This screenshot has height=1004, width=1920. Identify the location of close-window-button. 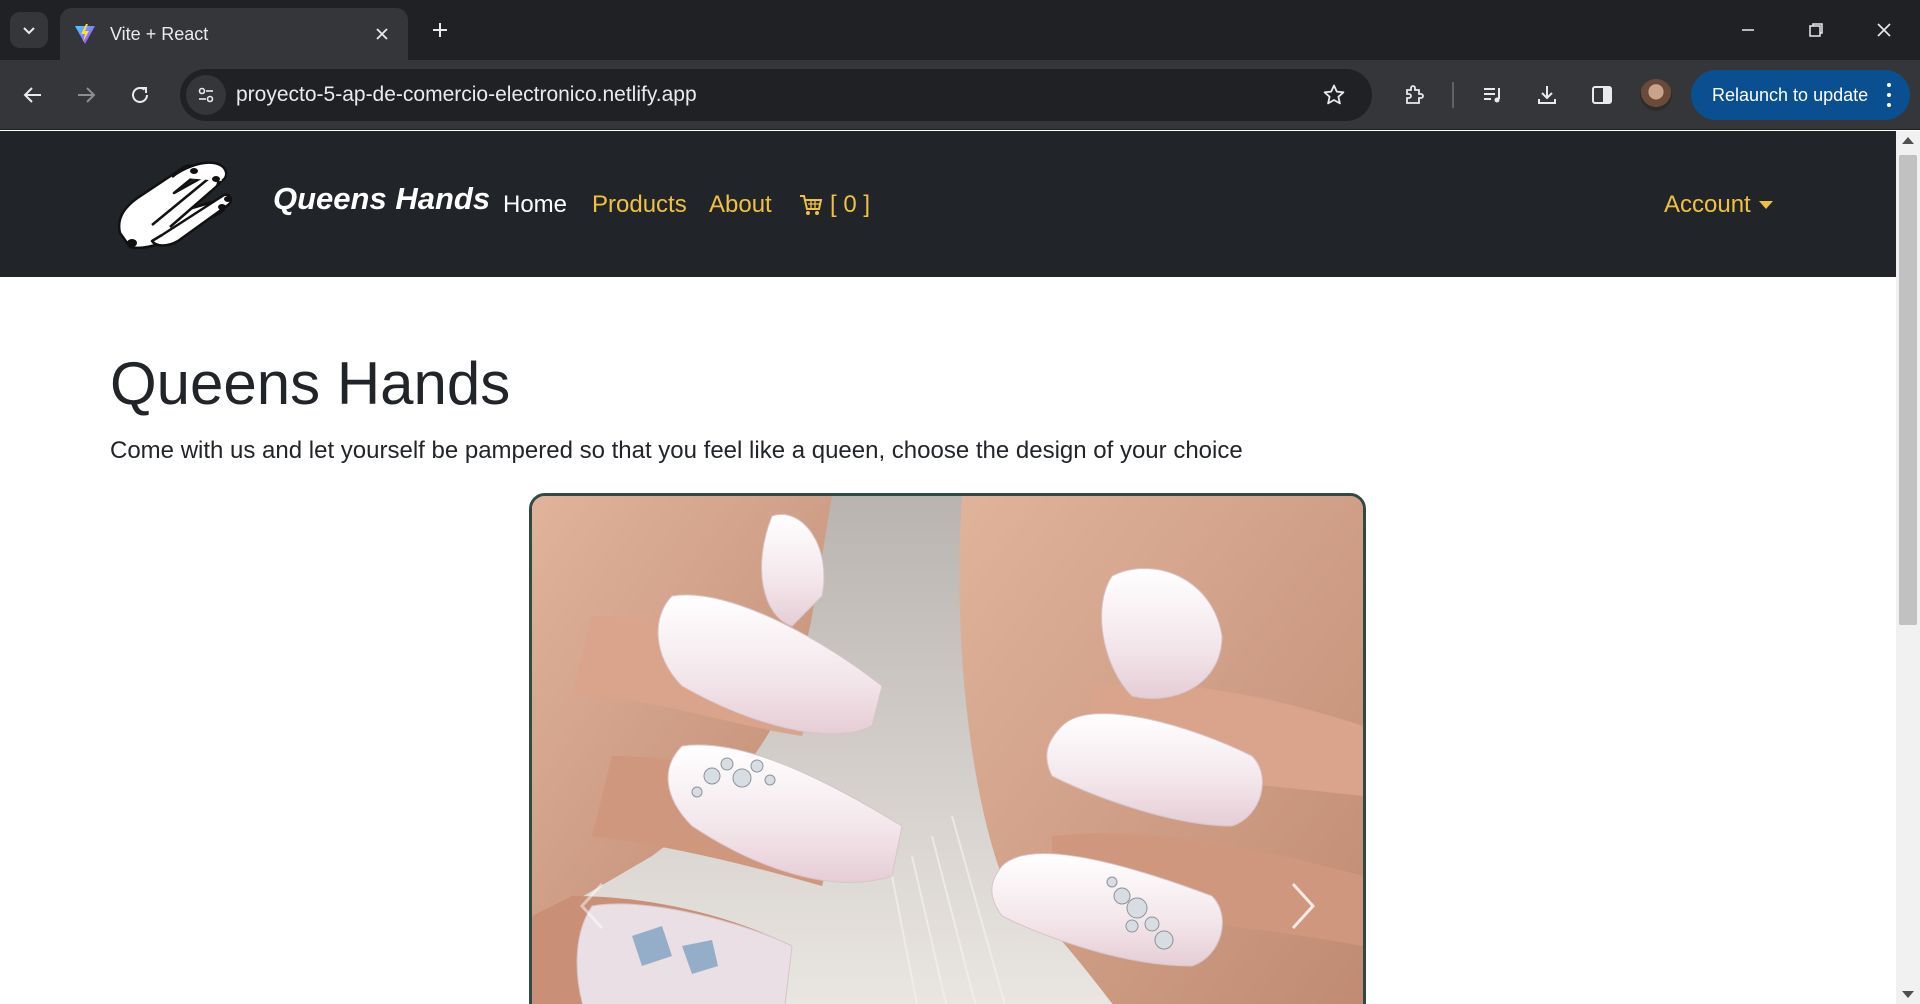
(1884, 30).